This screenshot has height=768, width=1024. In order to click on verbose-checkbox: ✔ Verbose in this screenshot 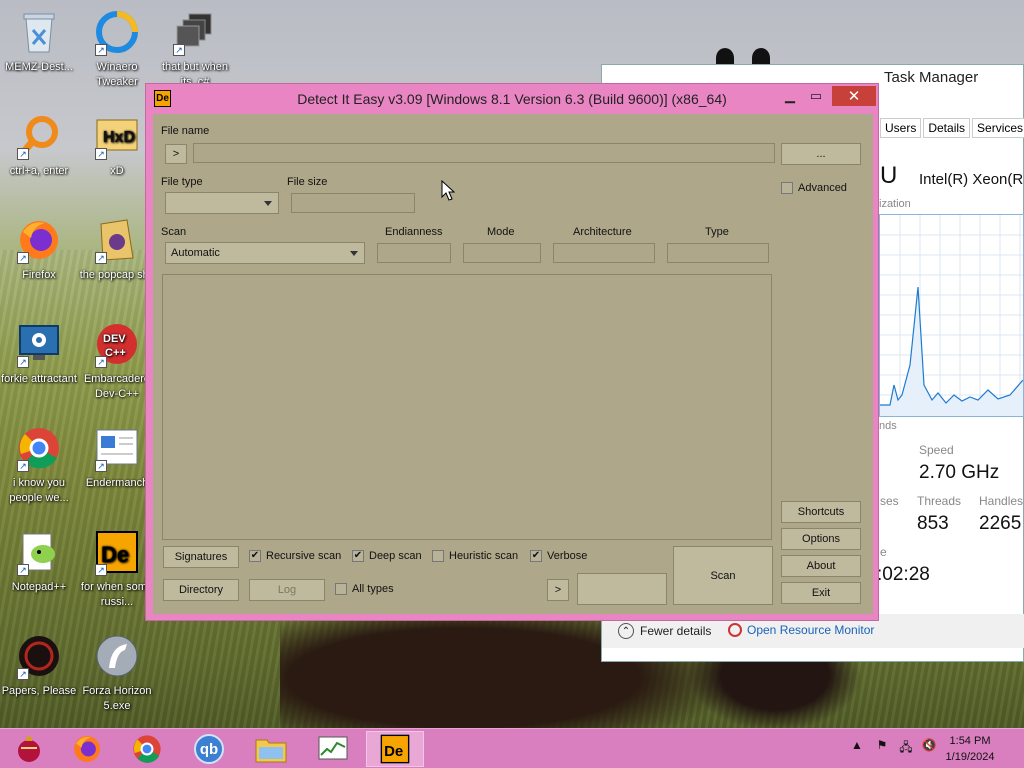, I will do `click(558, 556)`.